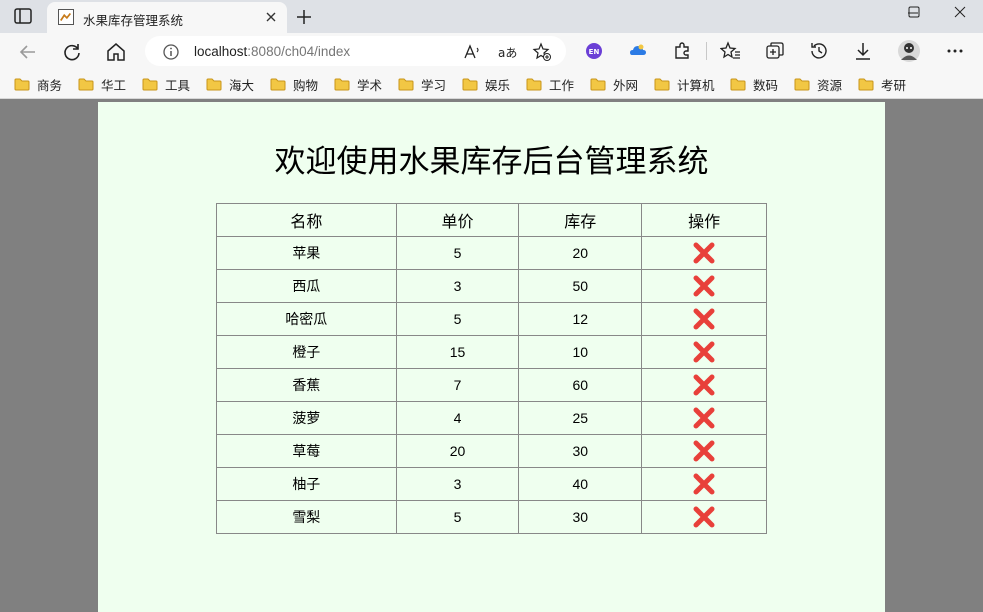 The width and height of the screenshot is (983, 612). I want to click on tomcat-favicon-icon, so click(66, 17).